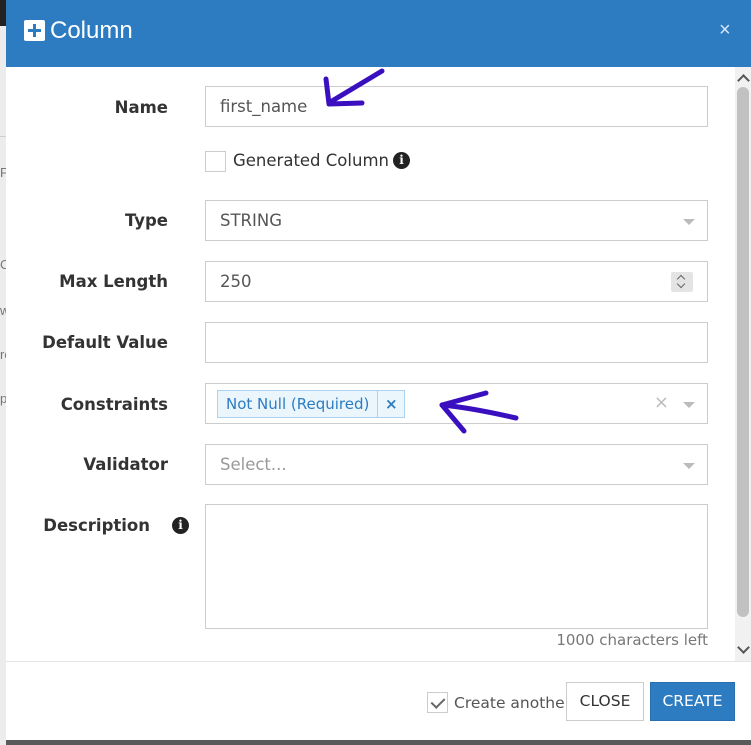 The image size is (751, 745). Describe the element at coordinates (692, 701) in the screenshot. I see `create-button: CREATE` at that location.